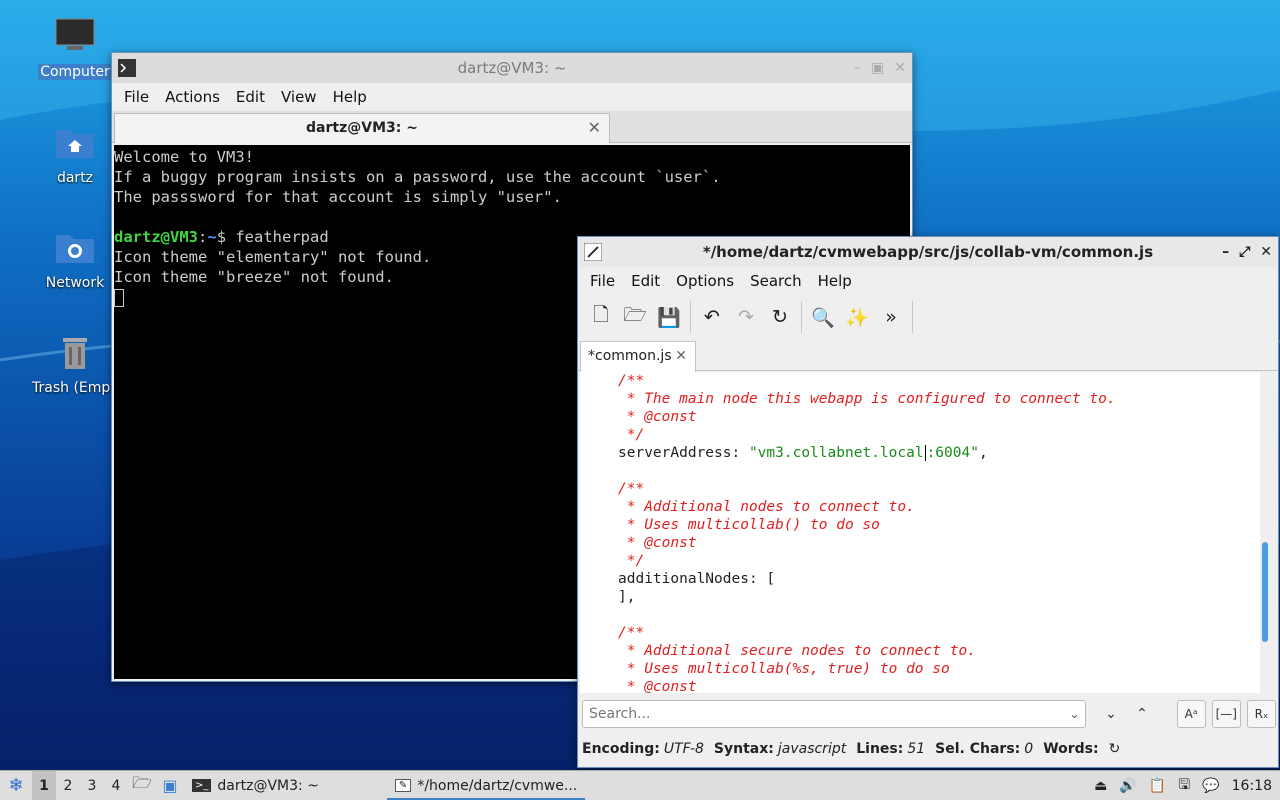 Image resolution: width=1280 pixels, height=800 pixels. Describe the element at coordinates (1265, 592) in the screenshot. I see `scrollbar-thumb` at that location.